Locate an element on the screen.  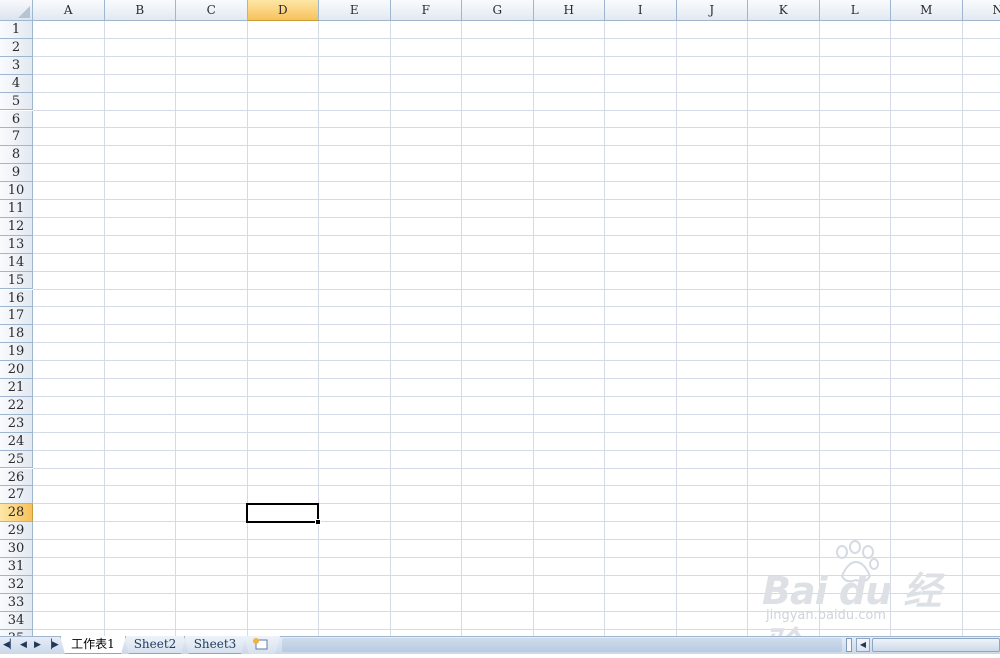
row-header-31: 31 is located at coordinates (16, 567).